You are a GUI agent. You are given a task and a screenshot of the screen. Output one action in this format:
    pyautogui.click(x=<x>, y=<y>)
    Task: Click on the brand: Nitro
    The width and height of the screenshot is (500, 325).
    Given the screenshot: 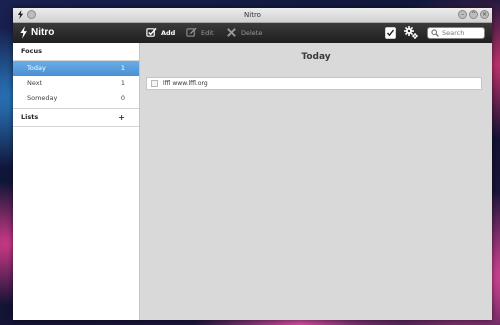 What is the action you would take?
    pyautogui.click(x=36, y=32)
    